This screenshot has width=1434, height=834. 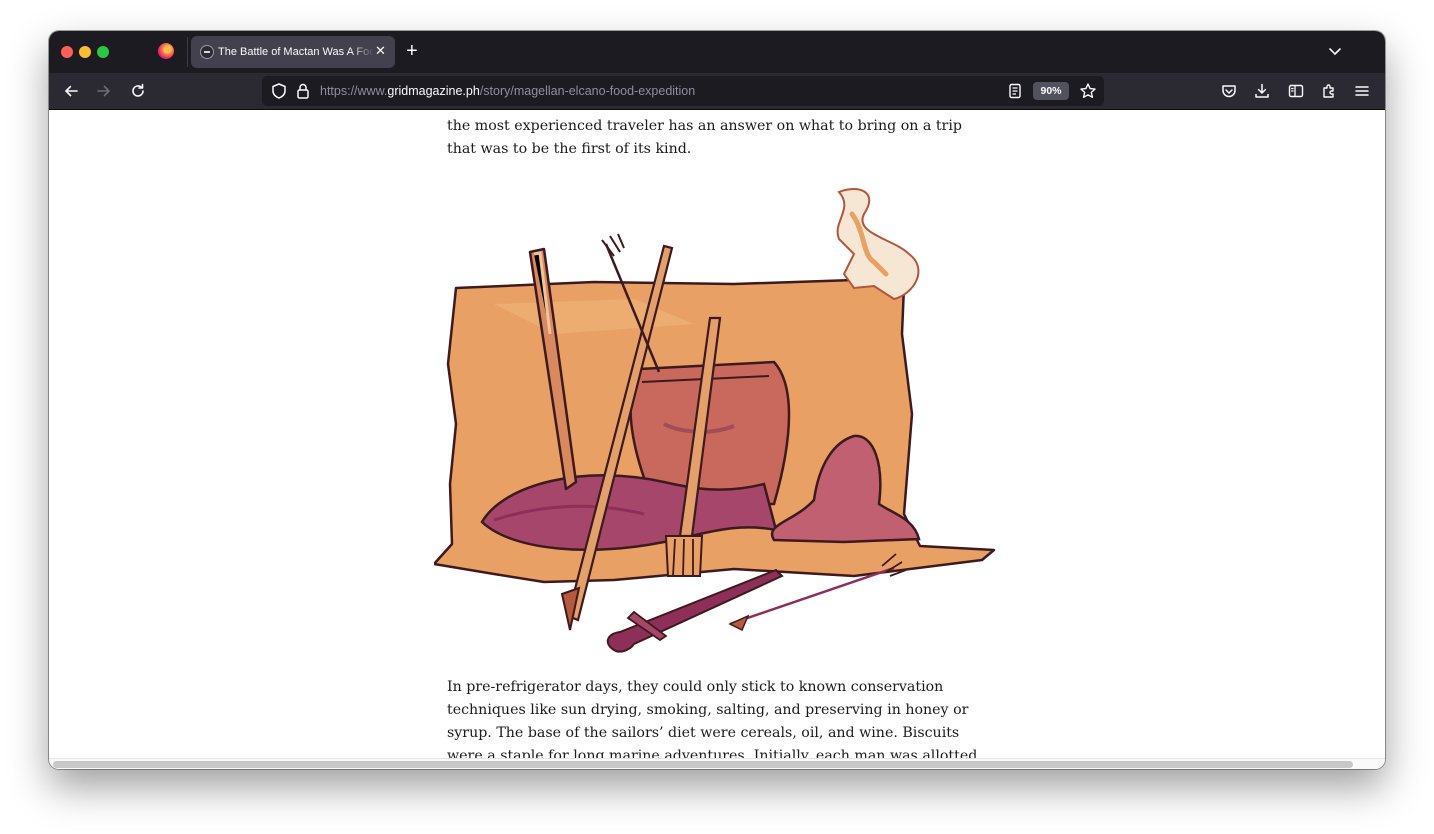 I want to click on close-window-button, so click(x=67, y=52).